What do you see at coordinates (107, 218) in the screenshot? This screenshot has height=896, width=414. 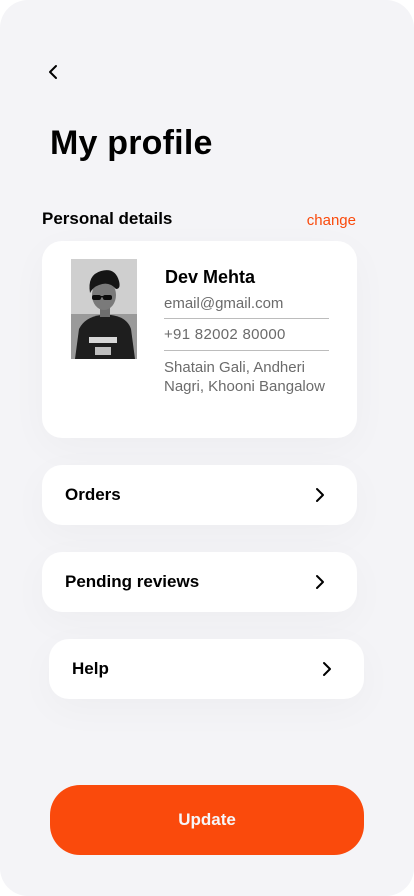 I see `personal-details-label: Personal details` at bounding box center [107, 218].